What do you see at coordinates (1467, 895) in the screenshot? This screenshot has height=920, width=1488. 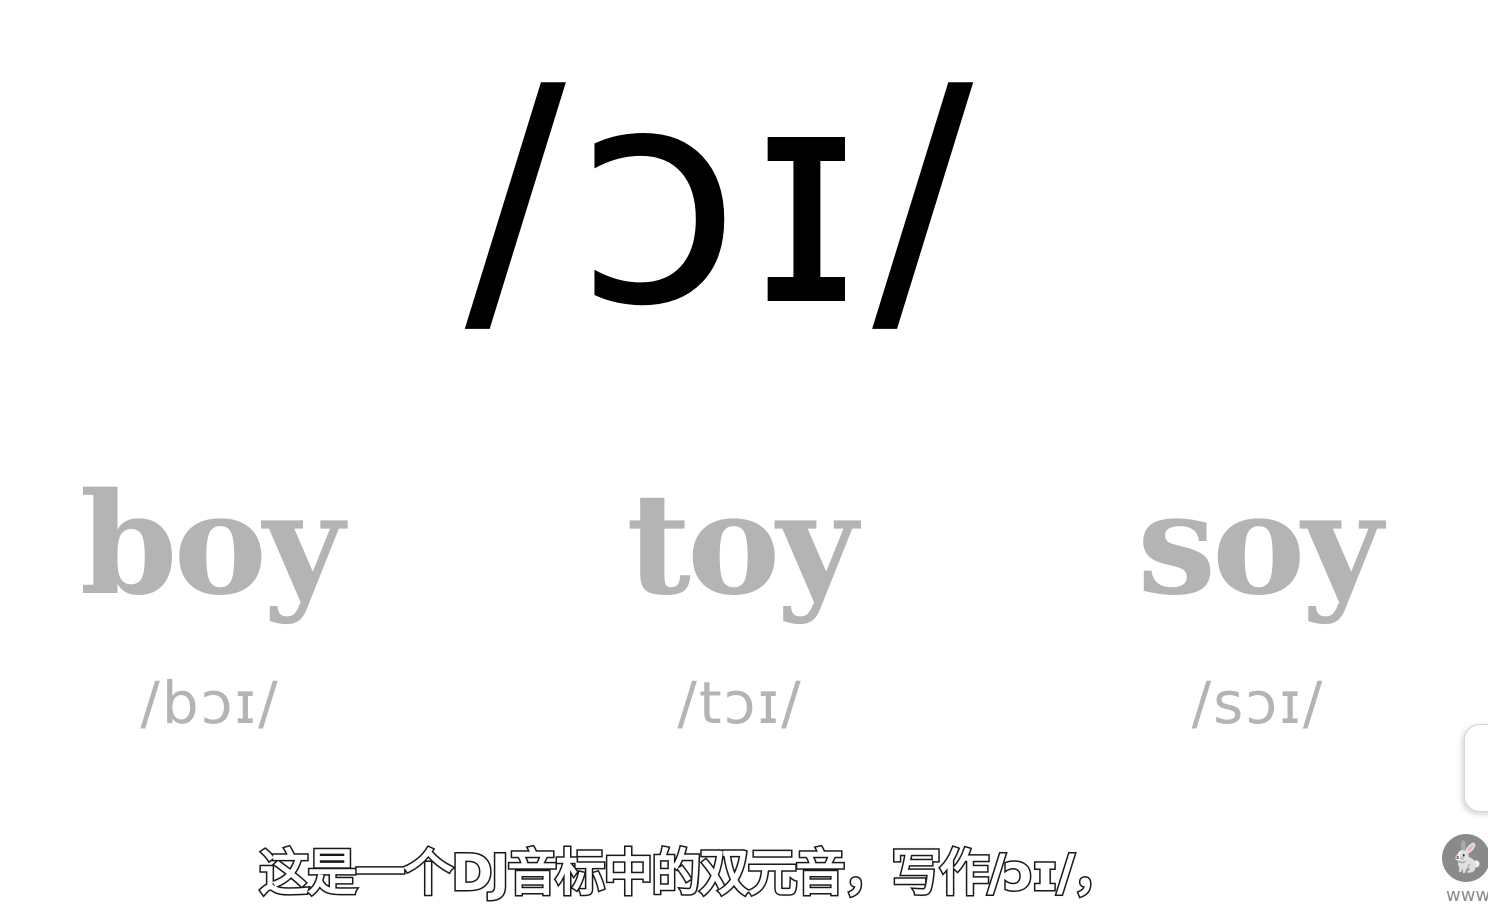 I see `watermark-text: www` at bounding box center [1467, 895].